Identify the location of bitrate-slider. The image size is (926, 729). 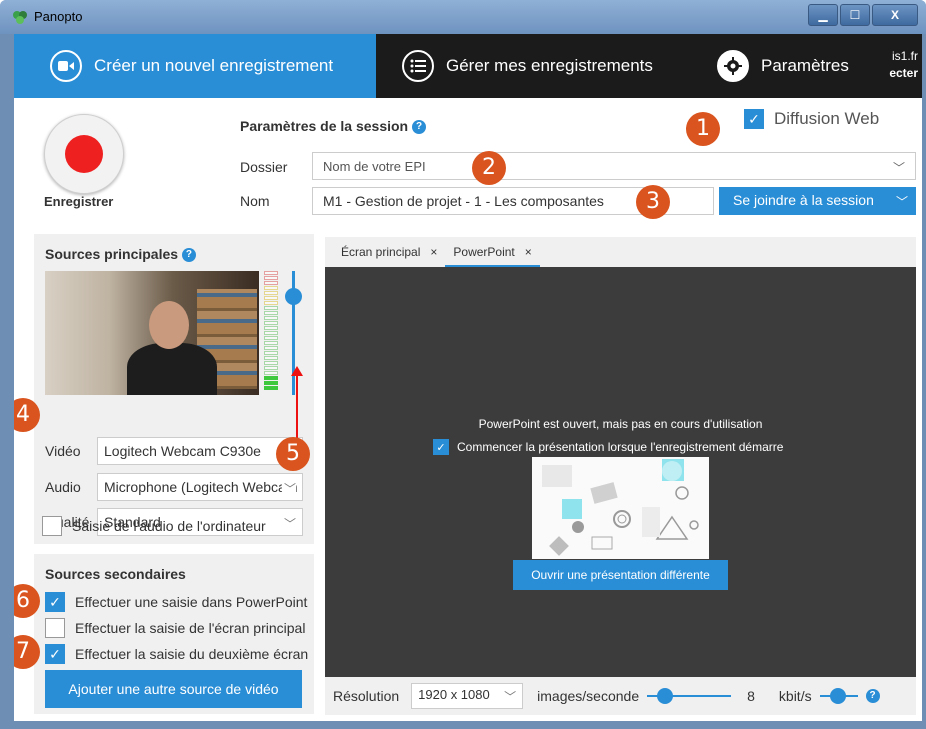
(838, 696).